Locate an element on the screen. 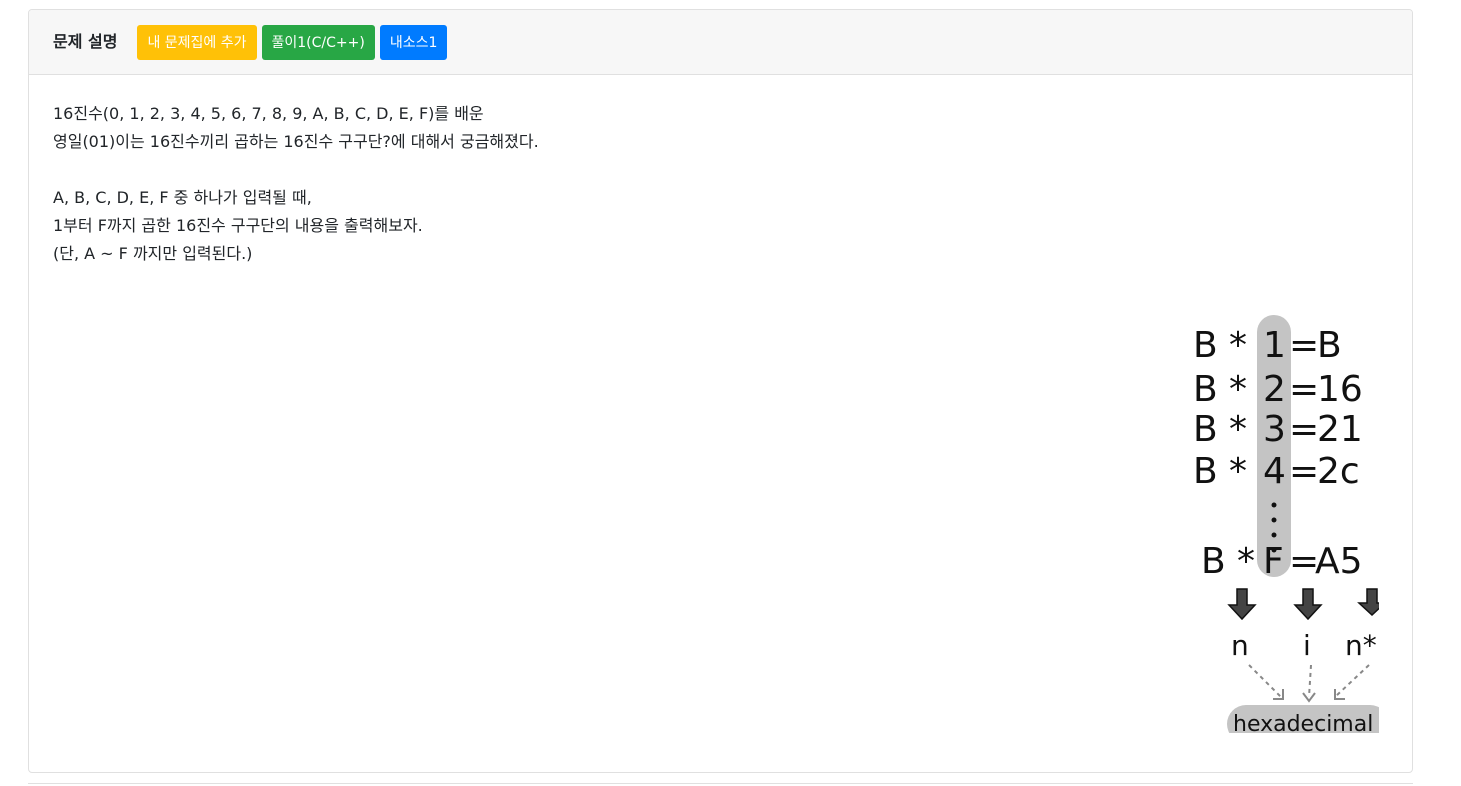 The image size is (1461, 786). row-result: B is located at coordinates (1329, 345).